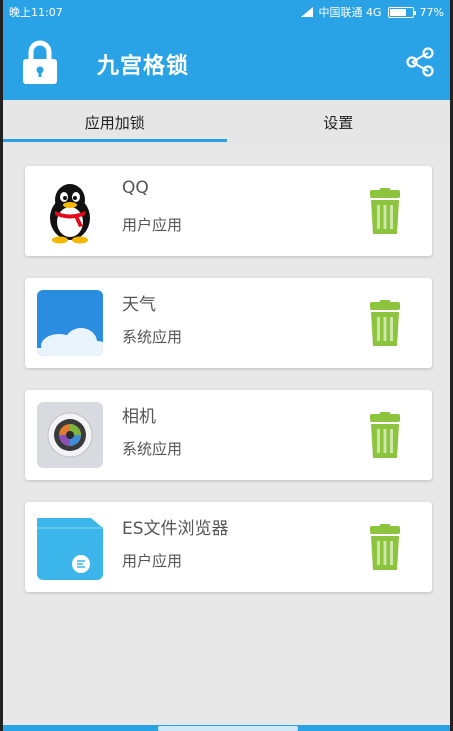  What do you see at coordinates (40, 62) in the screenshot?
I see `lock-icon` at bounding box center [40, 62].